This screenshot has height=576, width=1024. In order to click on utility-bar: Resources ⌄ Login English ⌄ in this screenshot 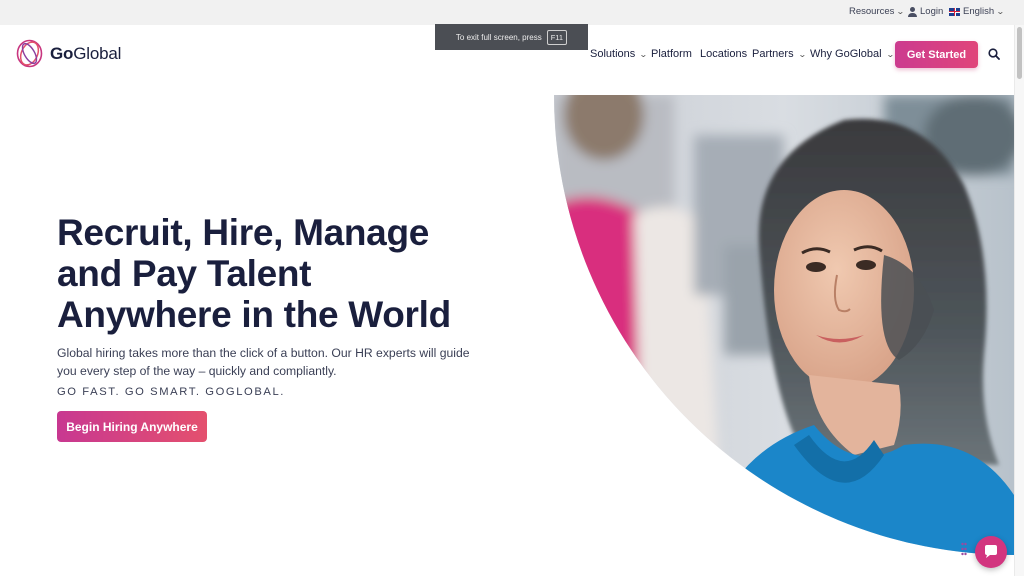, I will do `click(512, 12)`.